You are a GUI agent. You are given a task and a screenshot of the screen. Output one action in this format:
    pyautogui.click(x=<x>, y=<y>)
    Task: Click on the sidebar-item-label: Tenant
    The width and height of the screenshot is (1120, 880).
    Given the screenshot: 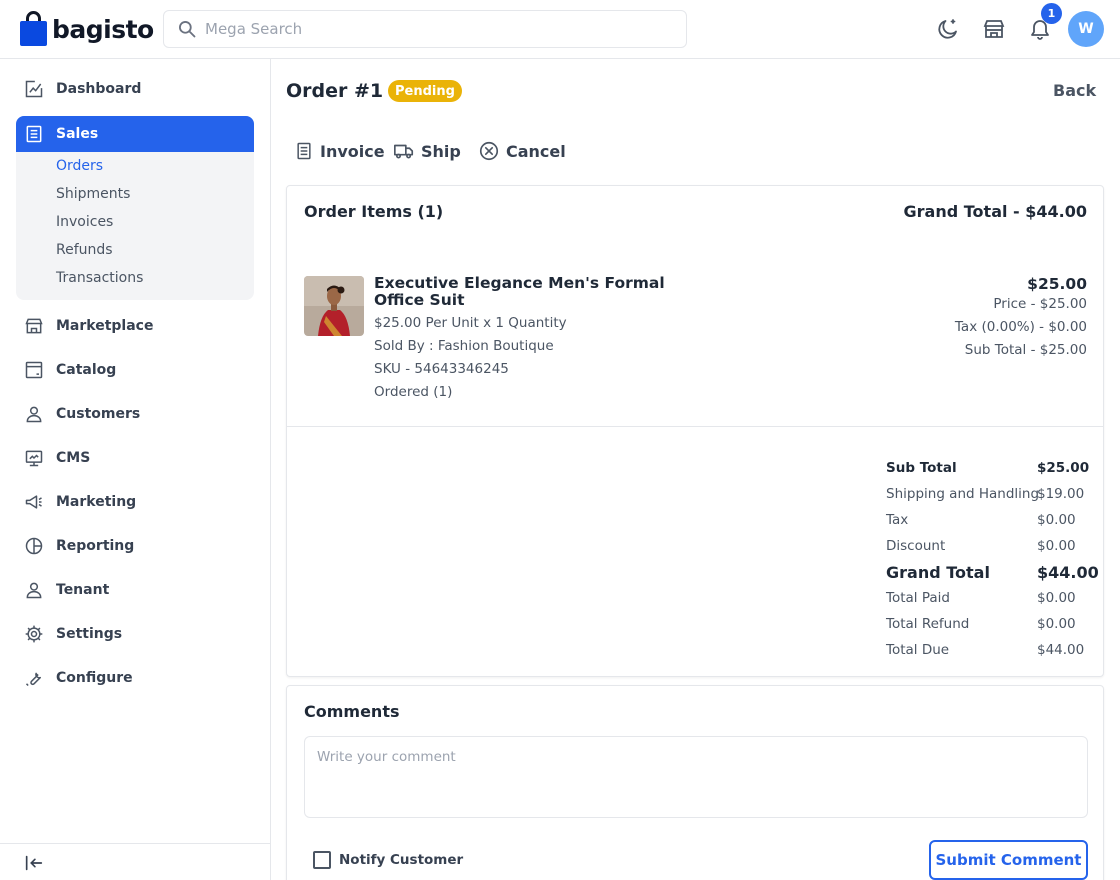 What is the action you would take?
    pyautogui.click(x=83, y=590)
    